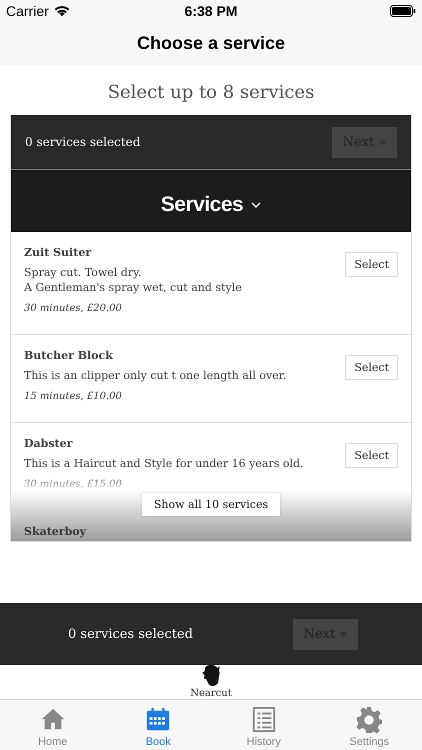 This screenshot has height=750, width=422. I want to click on tab-item: Book, so click(158, 725).